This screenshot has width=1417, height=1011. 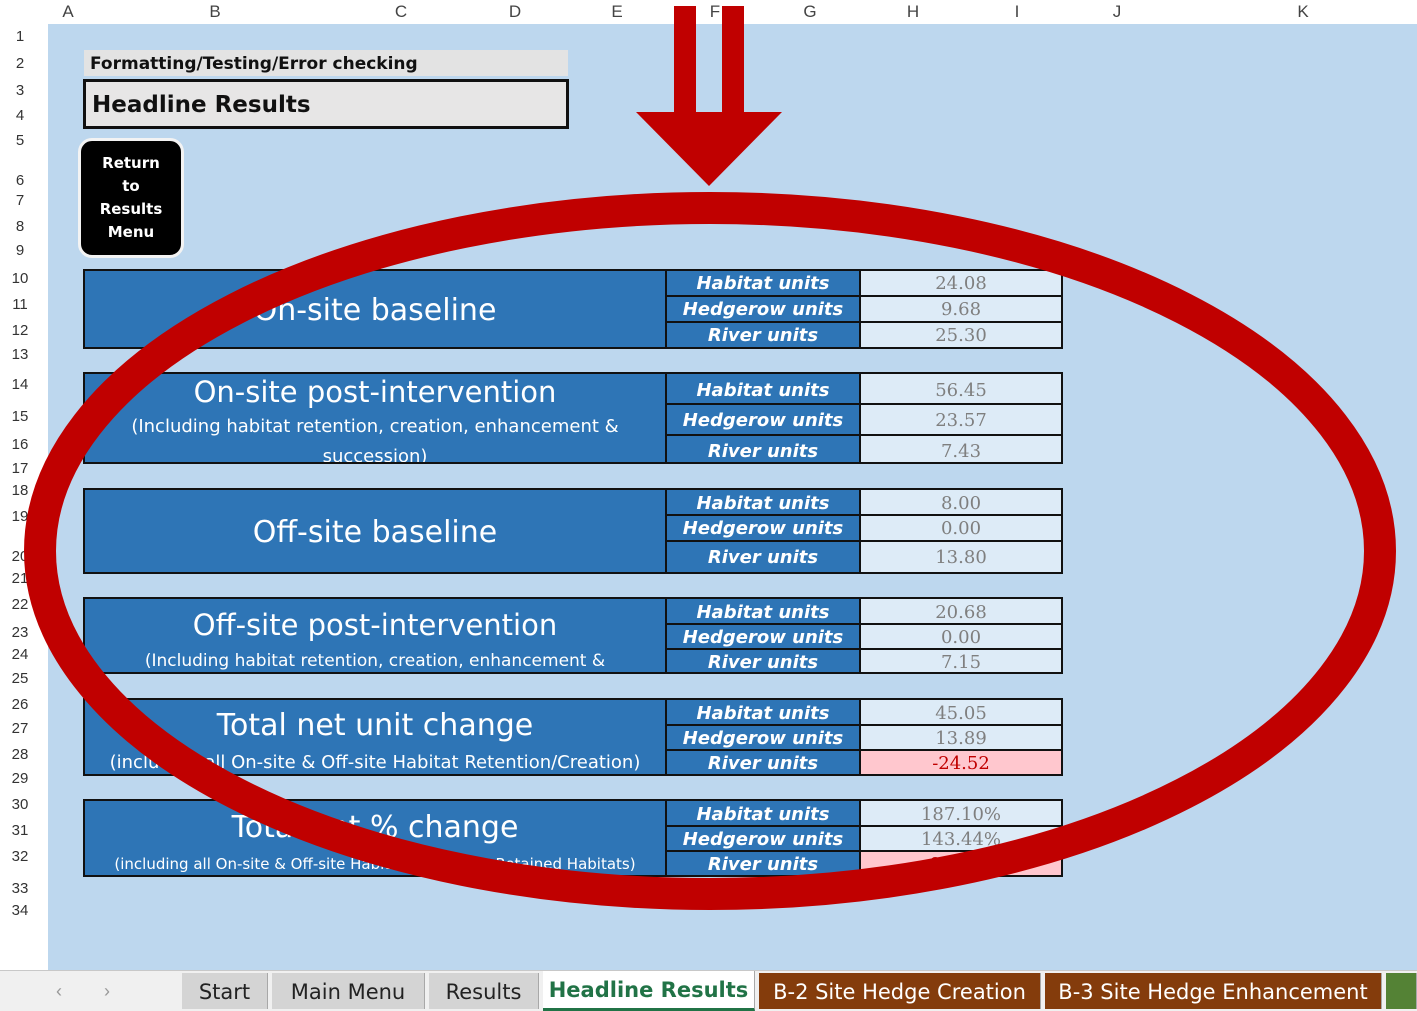 I want to click on row-header-label: 14, so click(x=20, y=384).